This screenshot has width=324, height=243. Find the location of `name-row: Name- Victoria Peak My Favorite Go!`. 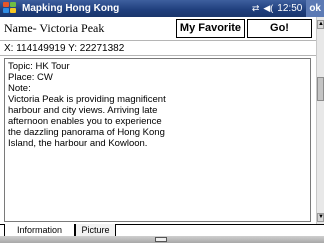

name-row: Name- Victoria Peak My Favorite Go! is located at coordinates (158, 28).